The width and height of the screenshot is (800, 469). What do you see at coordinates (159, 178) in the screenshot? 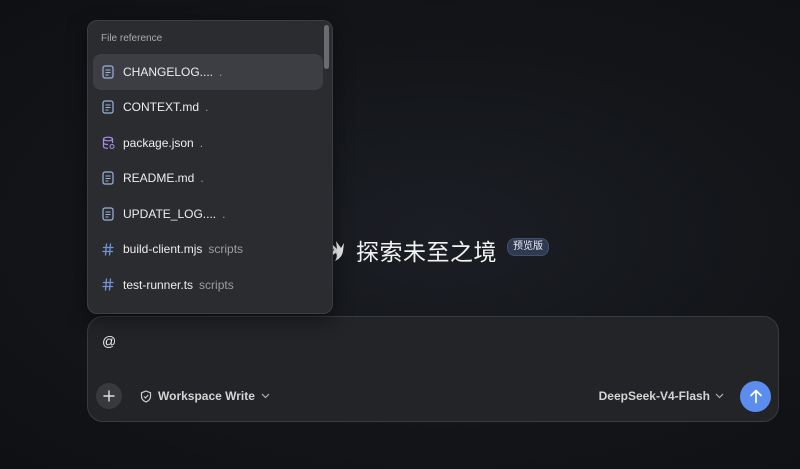
I see `file-name: README.md` at bounding box center [159, 178].